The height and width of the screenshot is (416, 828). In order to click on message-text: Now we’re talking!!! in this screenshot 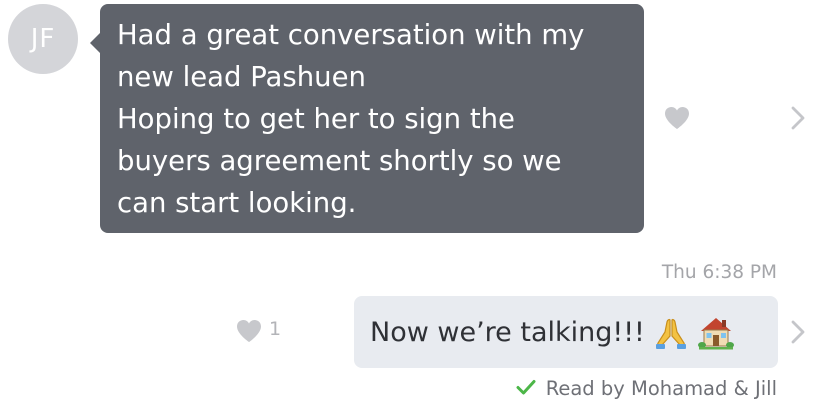, I will do `click(507, 332)`.